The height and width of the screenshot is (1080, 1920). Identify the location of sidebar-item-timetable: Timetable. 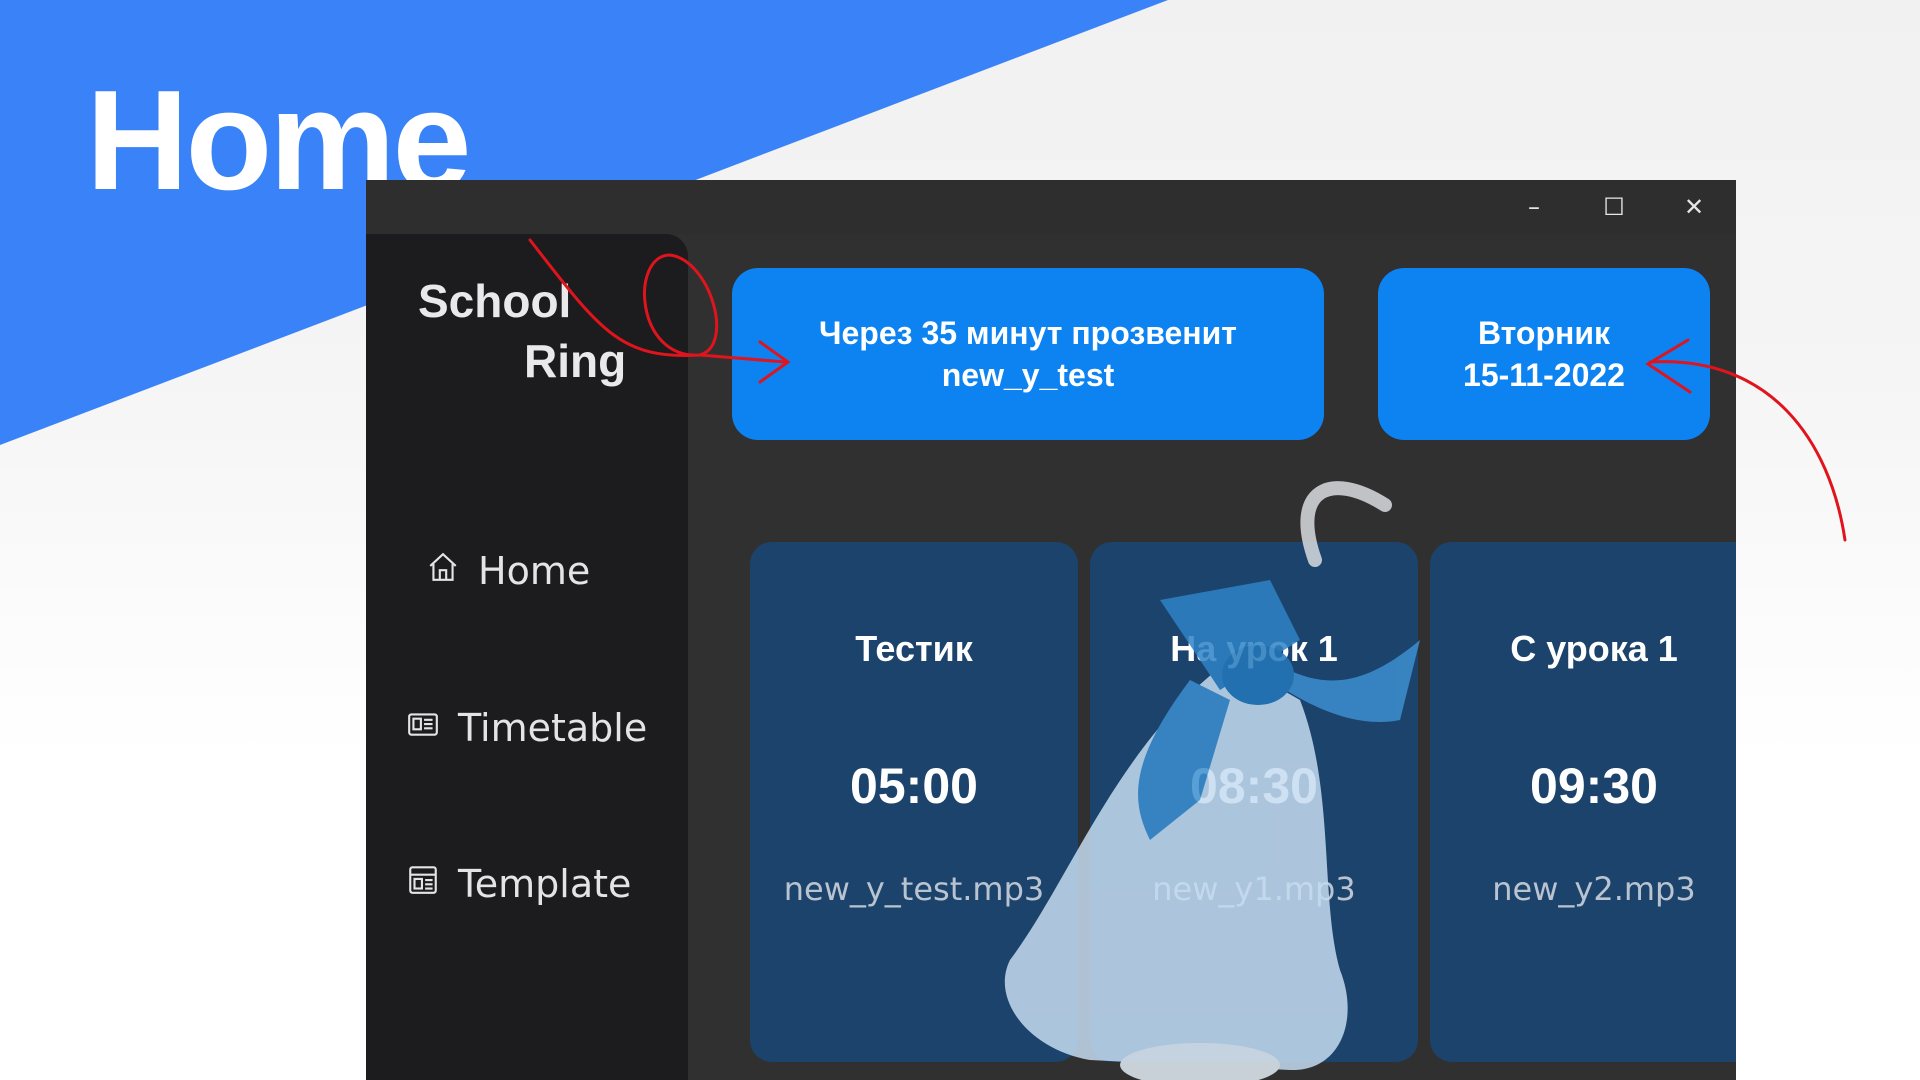
(526, 728).